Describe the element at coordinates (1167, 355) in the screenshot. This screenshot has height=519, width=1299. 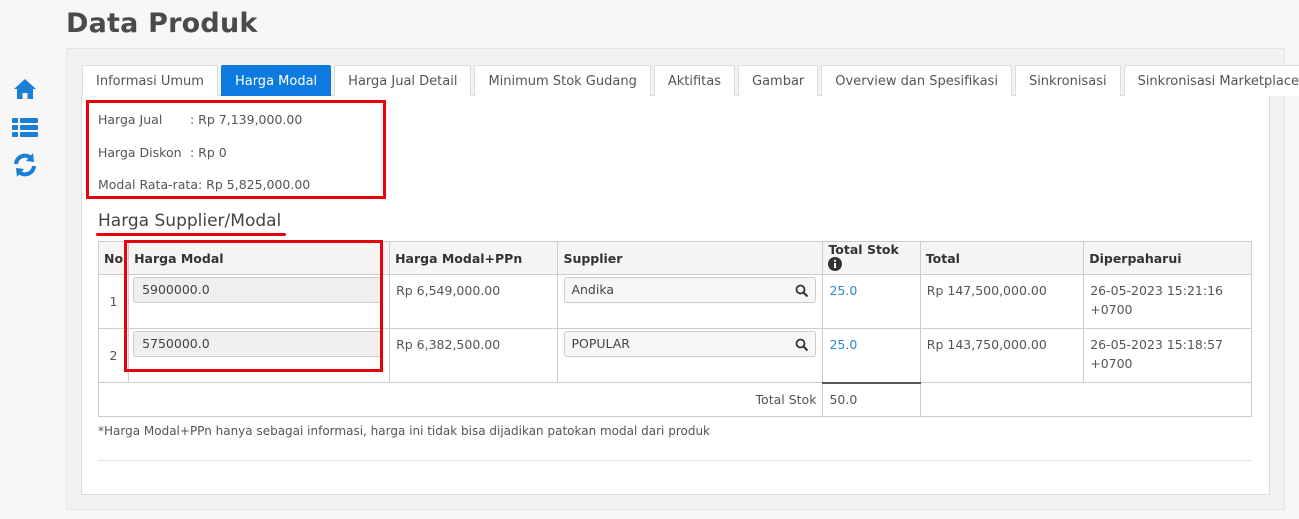
I see `cell-diperbaharui: 26-05-2023 15:18:57 +0700` at that location.